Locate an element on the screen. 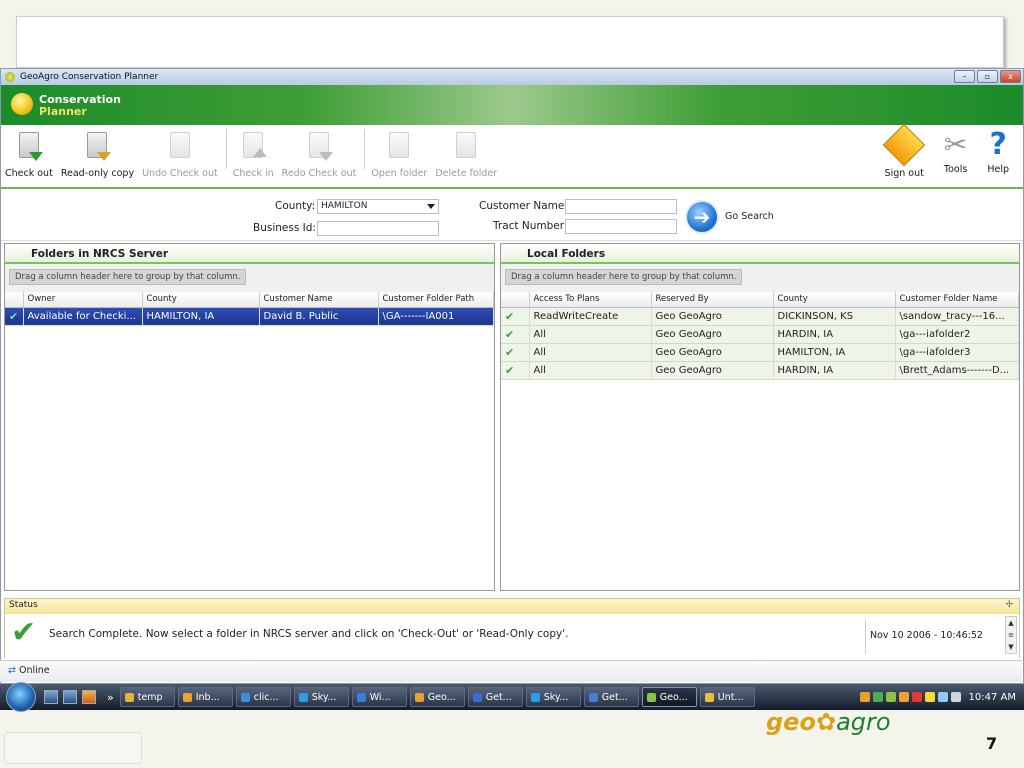  check-in-icon is located at coordinates (253, 147).